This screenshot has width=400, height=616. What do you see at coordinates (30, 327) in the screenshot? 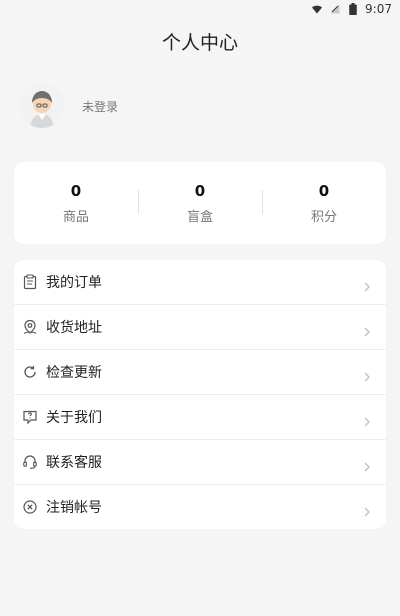
I see `location-pin-icon` at bounding box center [30, 327].